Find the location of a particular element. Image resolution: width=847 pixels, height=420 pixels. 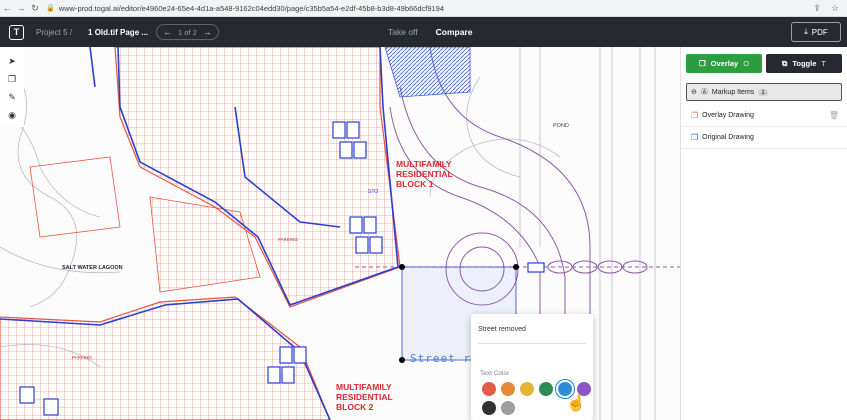

page-pager: ← 1 of 2 → is located at coordinates (187, 32).